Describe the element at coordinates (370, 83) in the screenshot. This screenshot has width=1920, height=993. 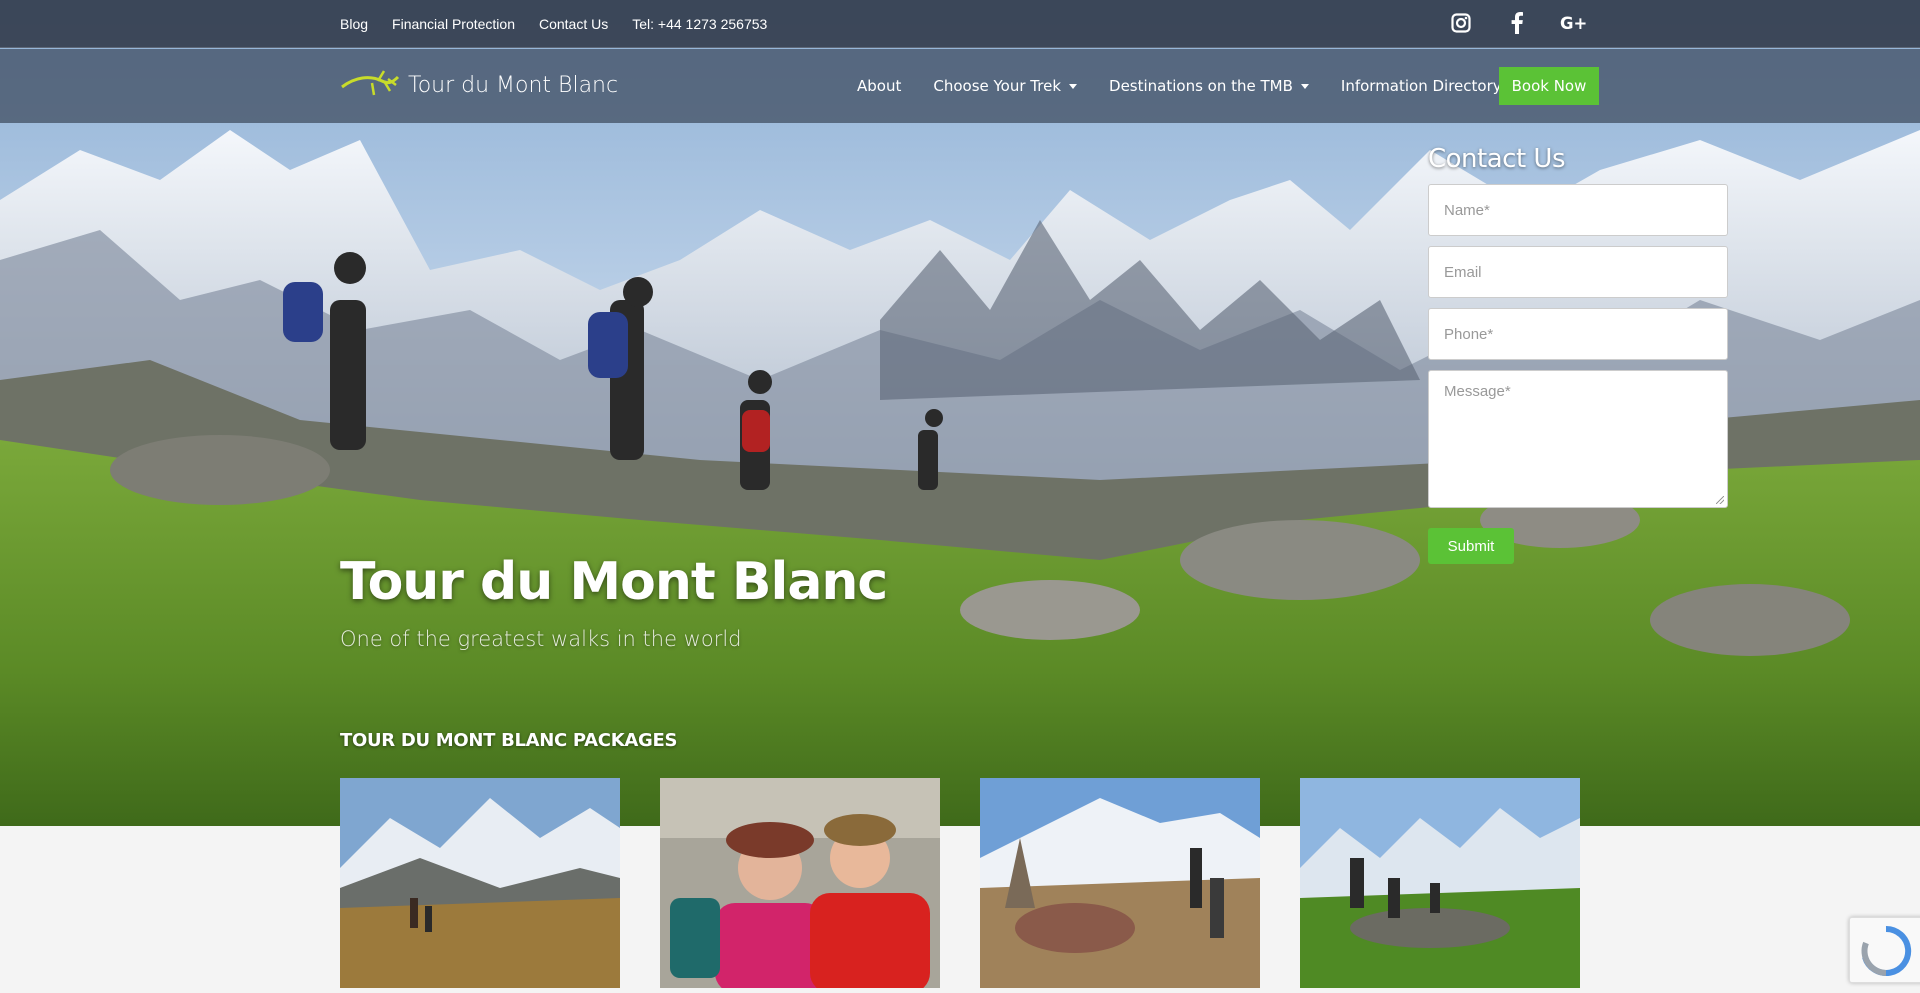
I see `lizard-logo-icon` at that location.